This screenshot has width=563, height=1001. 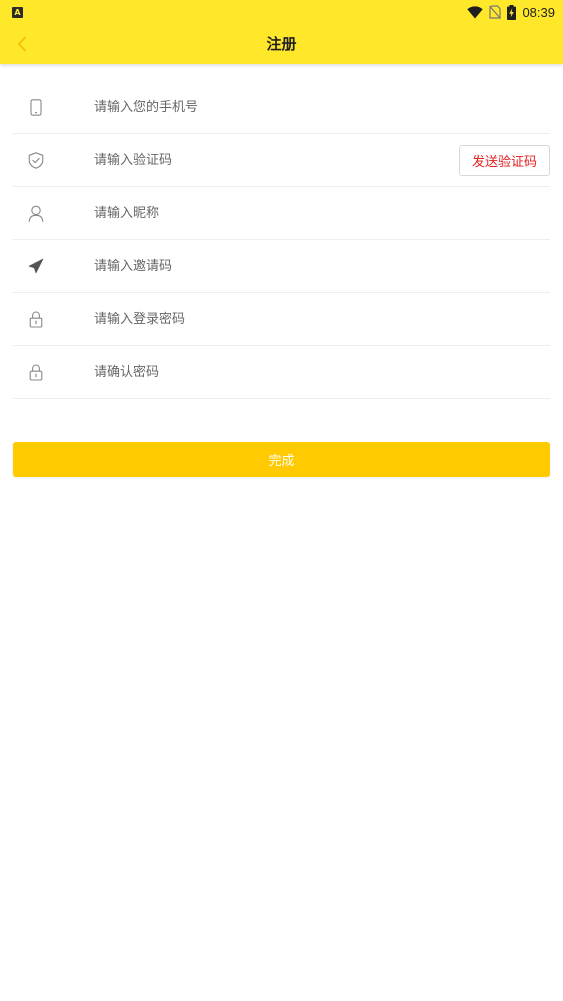 I want to click on no-sim-icon, so click(x=495, y=12).